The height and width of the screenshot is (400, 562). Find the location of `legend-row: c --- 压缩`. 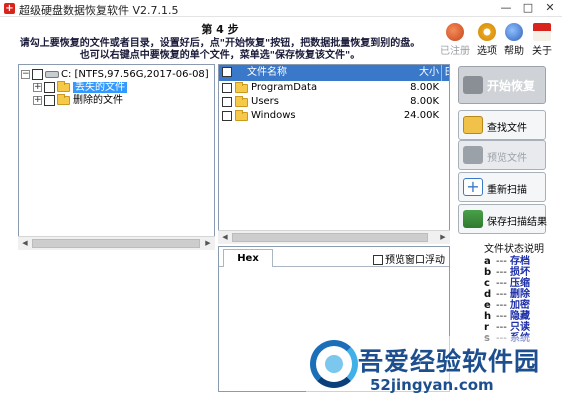

legend-row: c --- 压缩 is located at coordinates (507, 283).